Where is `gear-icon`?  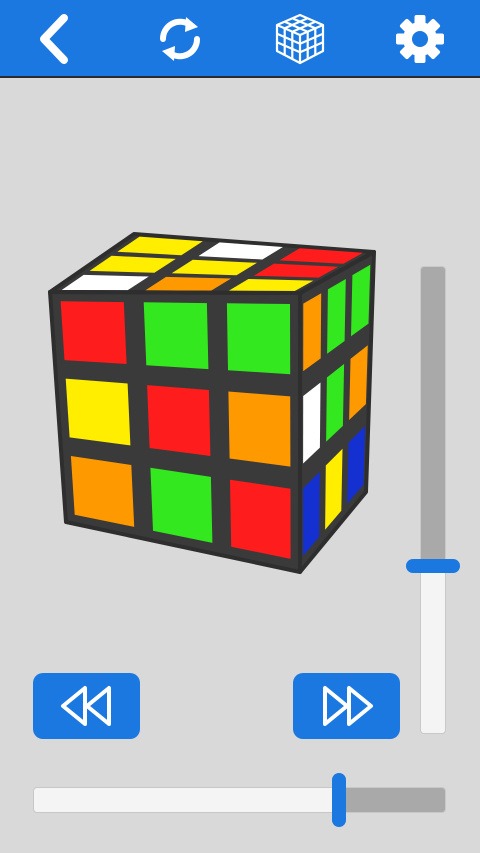
gear-icon is located at coordinates (420, 39).